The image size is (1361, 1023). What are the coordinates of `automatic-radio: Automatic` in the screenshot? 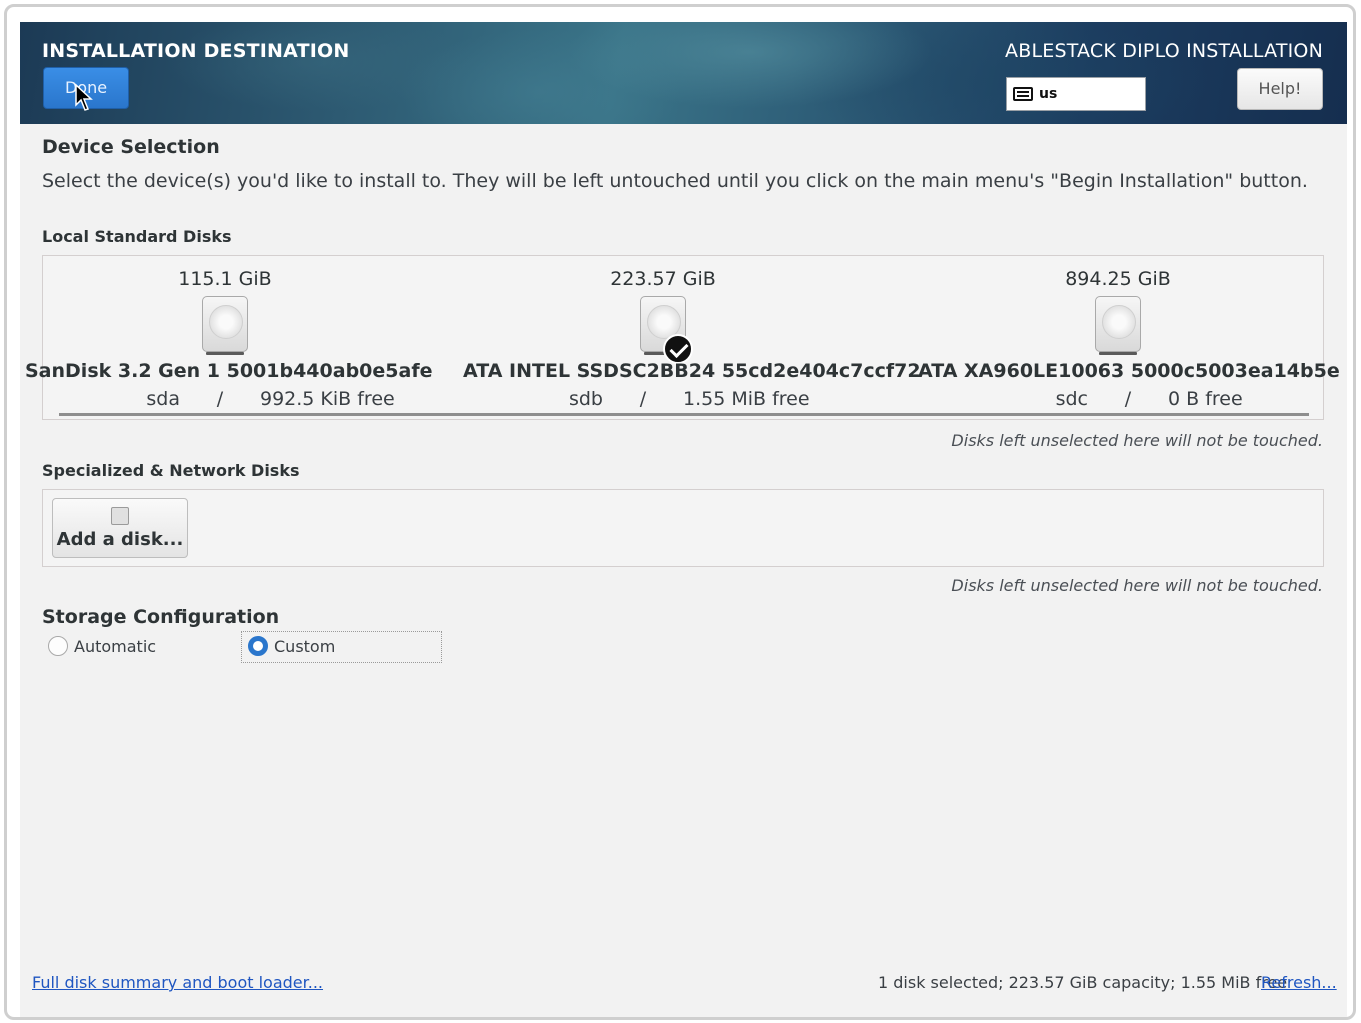 It's located at (102, 646).